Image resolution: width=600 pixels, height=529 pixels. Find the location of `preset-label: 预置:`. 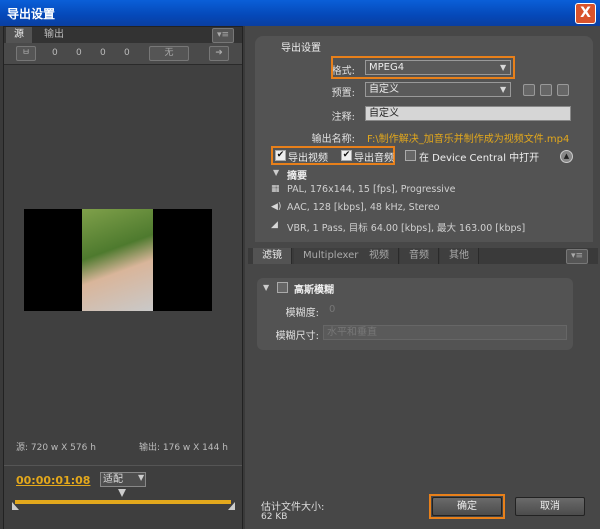

preset-label: 预置: is located at coordinates (343, 93).